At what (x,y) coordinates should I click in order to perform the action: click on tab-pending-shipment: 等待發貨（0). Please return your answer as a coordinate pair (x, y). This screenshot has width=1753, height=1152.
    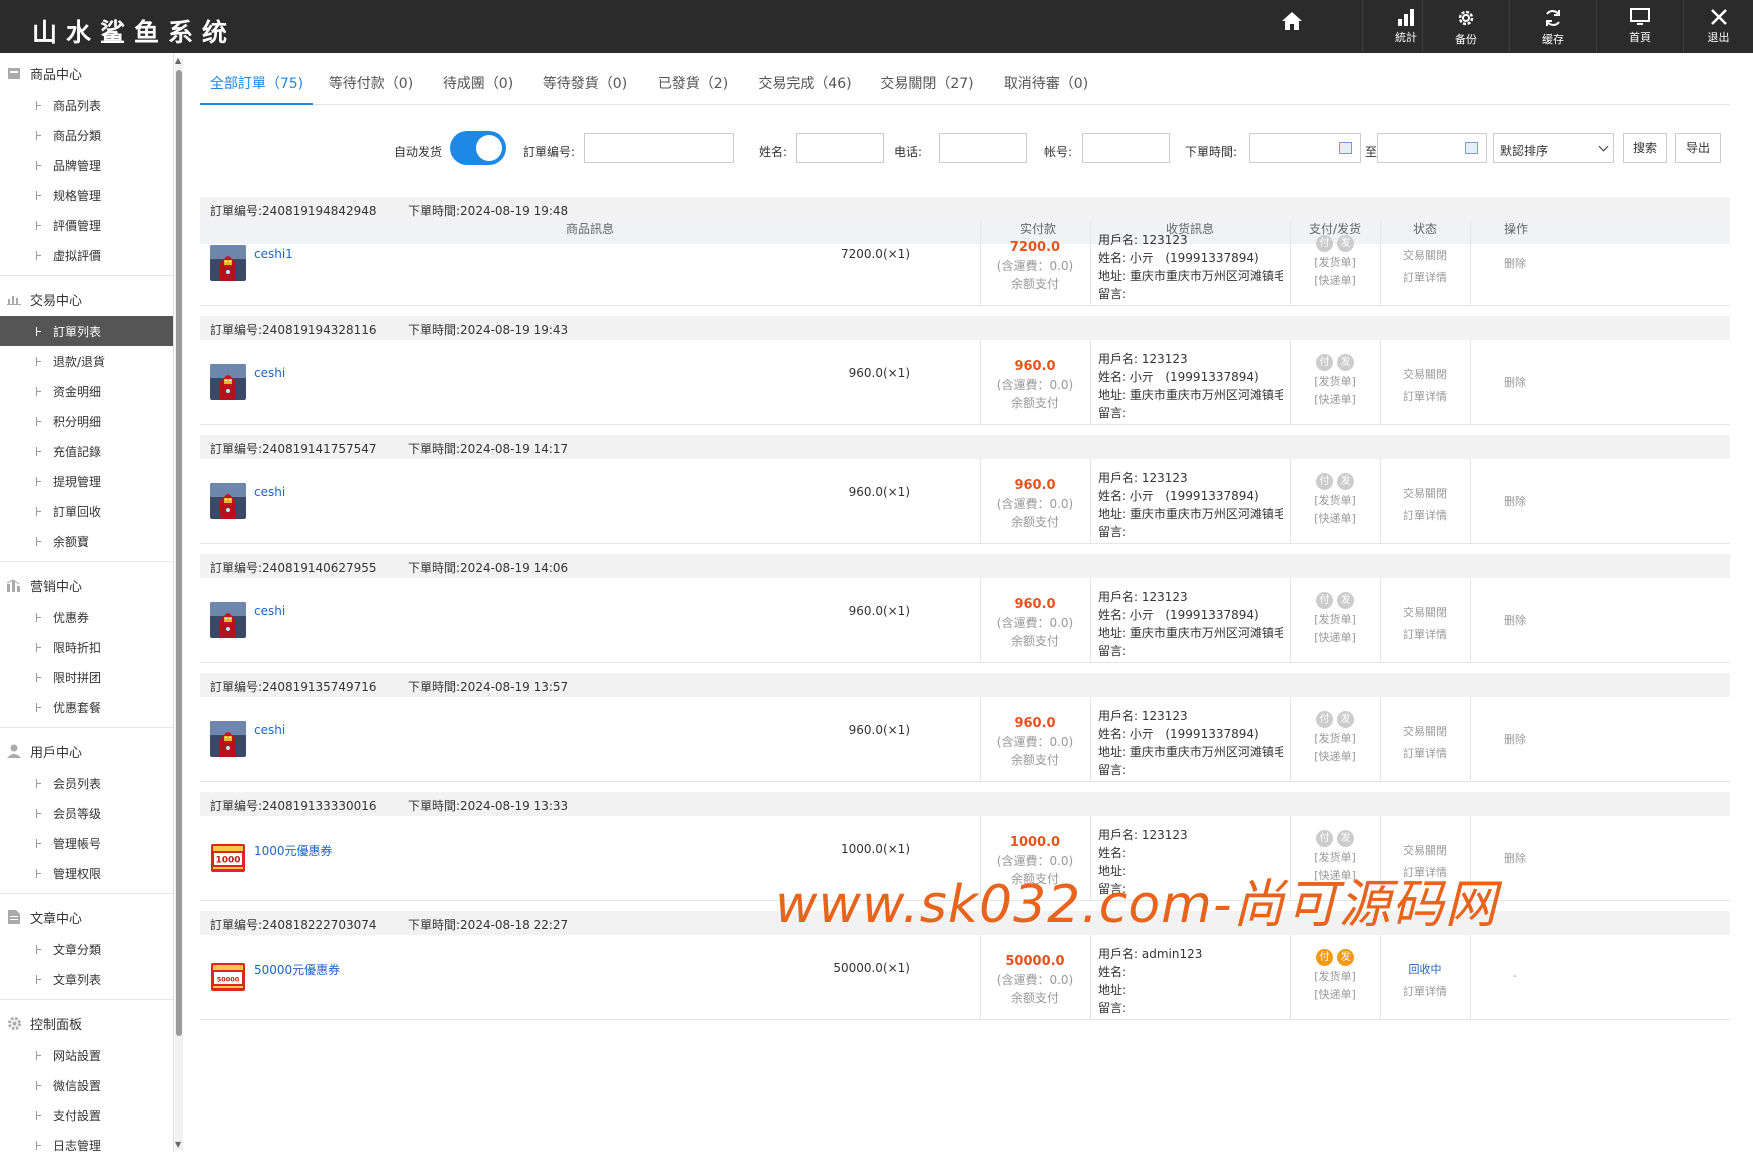
    Looking at the image, I should click on (585, 85).